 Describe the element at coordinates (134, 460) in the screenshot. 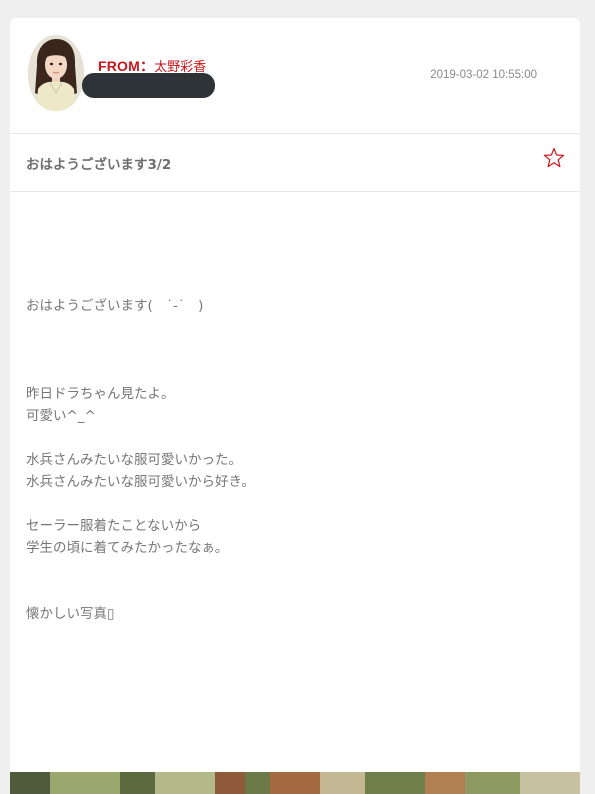

I see `body-line: 水兵さんみたいな服可愛いかった。` at that location.